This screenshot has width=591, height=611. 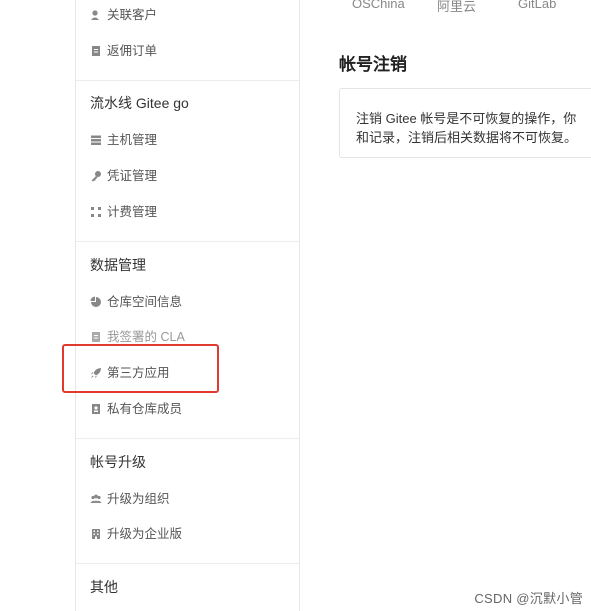 I want to click on sidebar-item-repo-space: 仓库空间信息, so click(x=136, y=302).